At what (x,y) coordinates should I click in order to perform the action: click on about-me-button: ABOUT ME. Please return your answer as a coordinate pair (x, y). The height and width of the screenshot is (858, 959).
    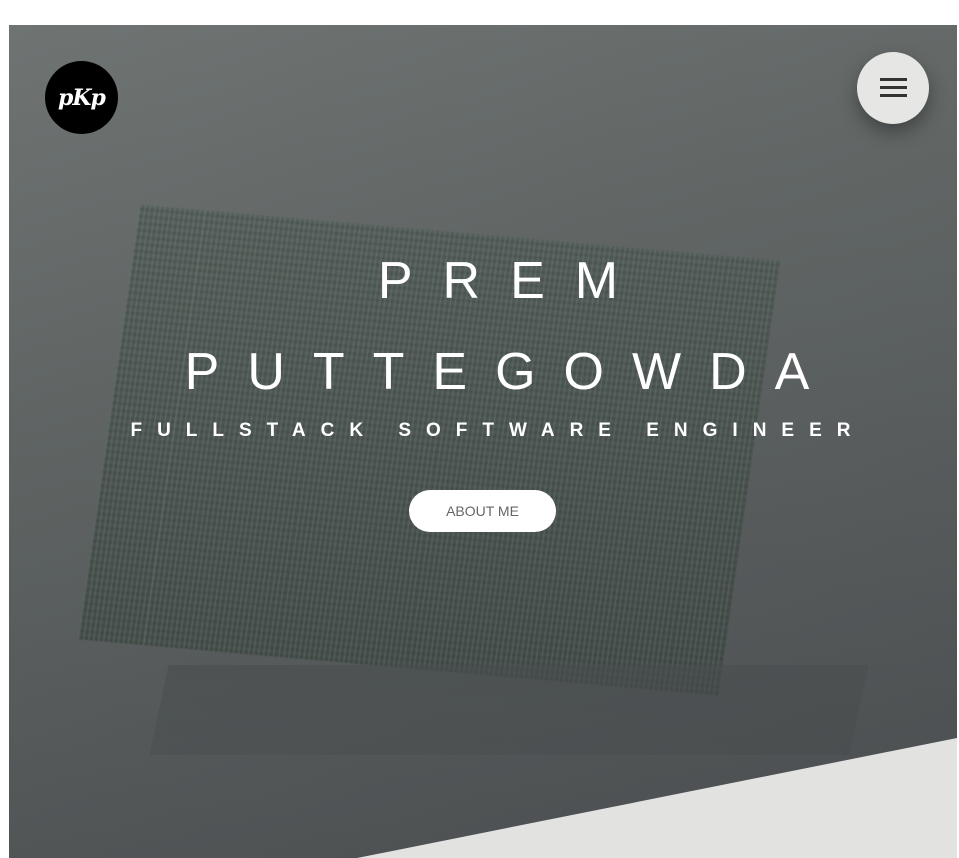
    Looking at the image, I should click on (482, 511).